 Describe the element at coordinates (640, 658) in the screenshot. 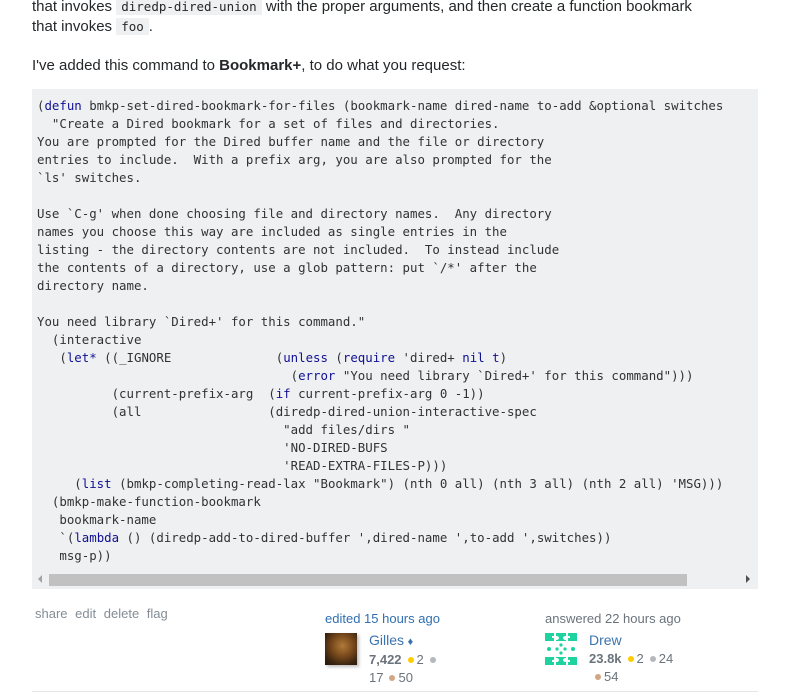

I see `author-gold-count: 2` at that location.